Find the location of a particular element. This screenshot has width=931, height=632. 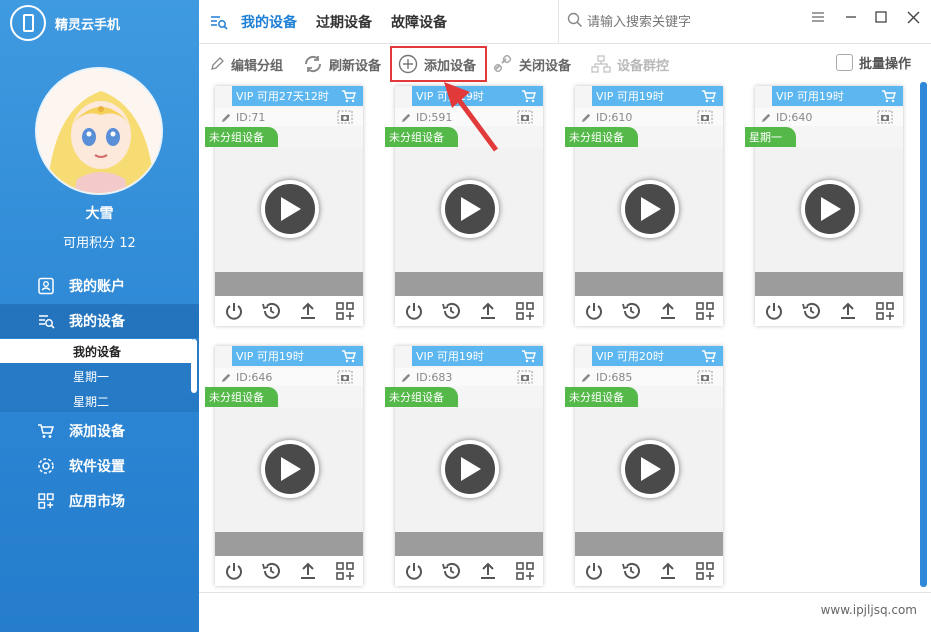

checkbox is located at coordinates (844, 62).